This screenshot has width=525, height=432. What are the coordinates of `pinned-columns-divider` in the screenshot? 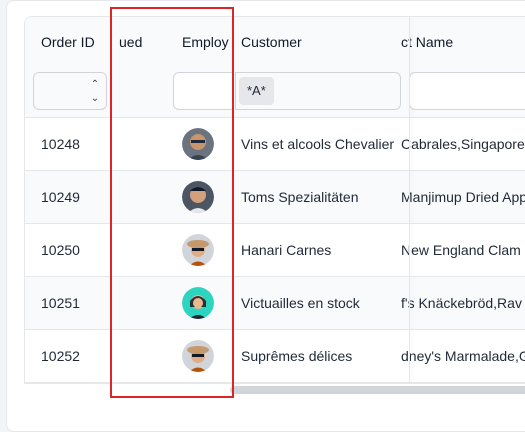 It's located at (409, 200).